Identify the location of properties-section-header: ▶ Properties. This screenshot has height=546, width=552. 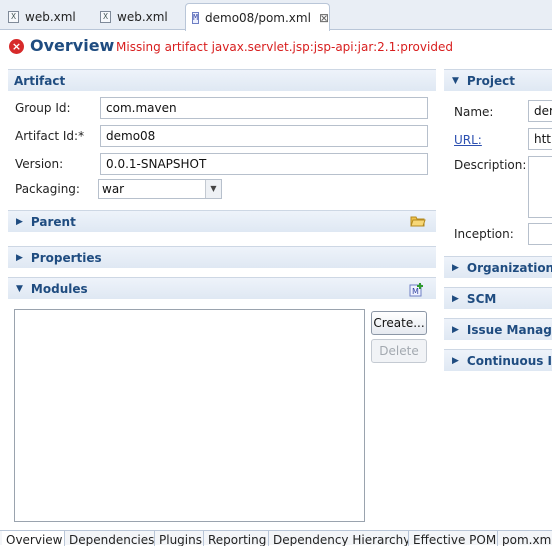
(222, 257).